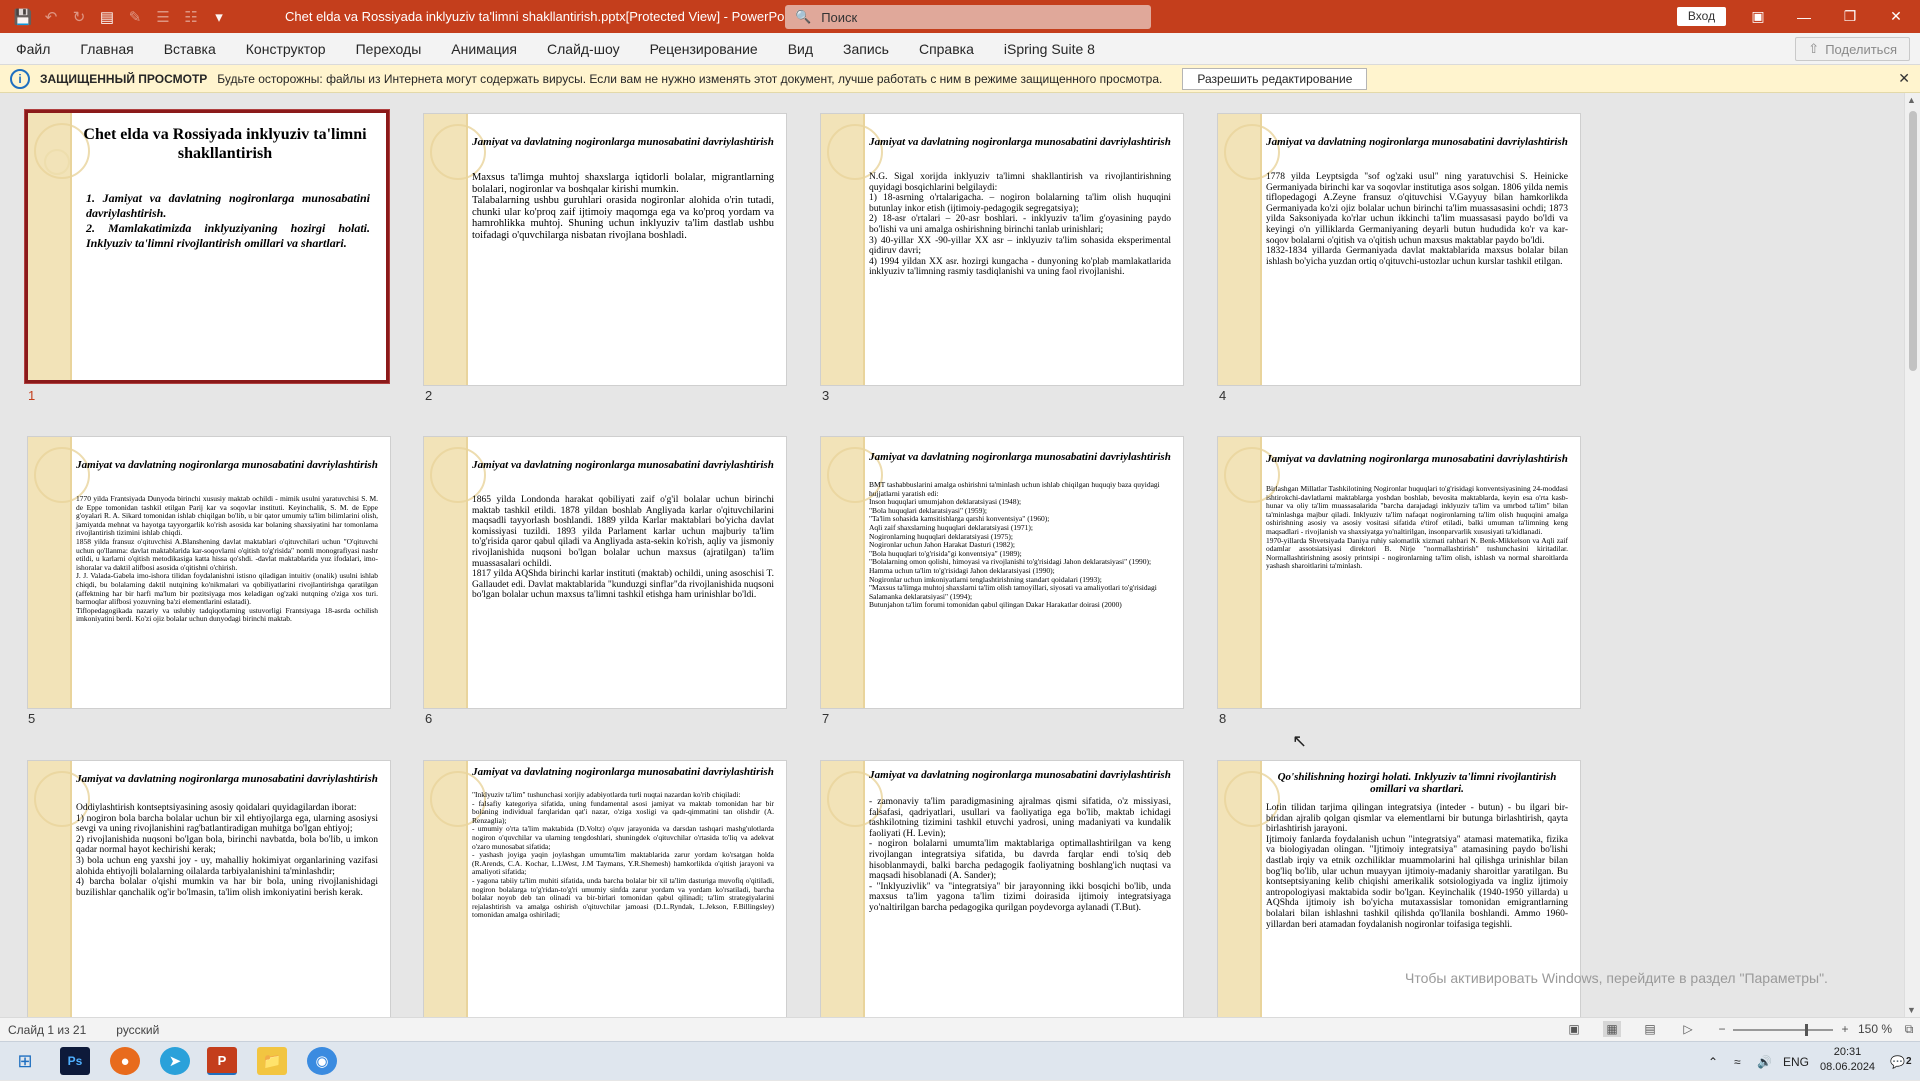 This screenshot has width=1920, height=1081. I want to click on scrollbar-thumb, so click(1913, 241).